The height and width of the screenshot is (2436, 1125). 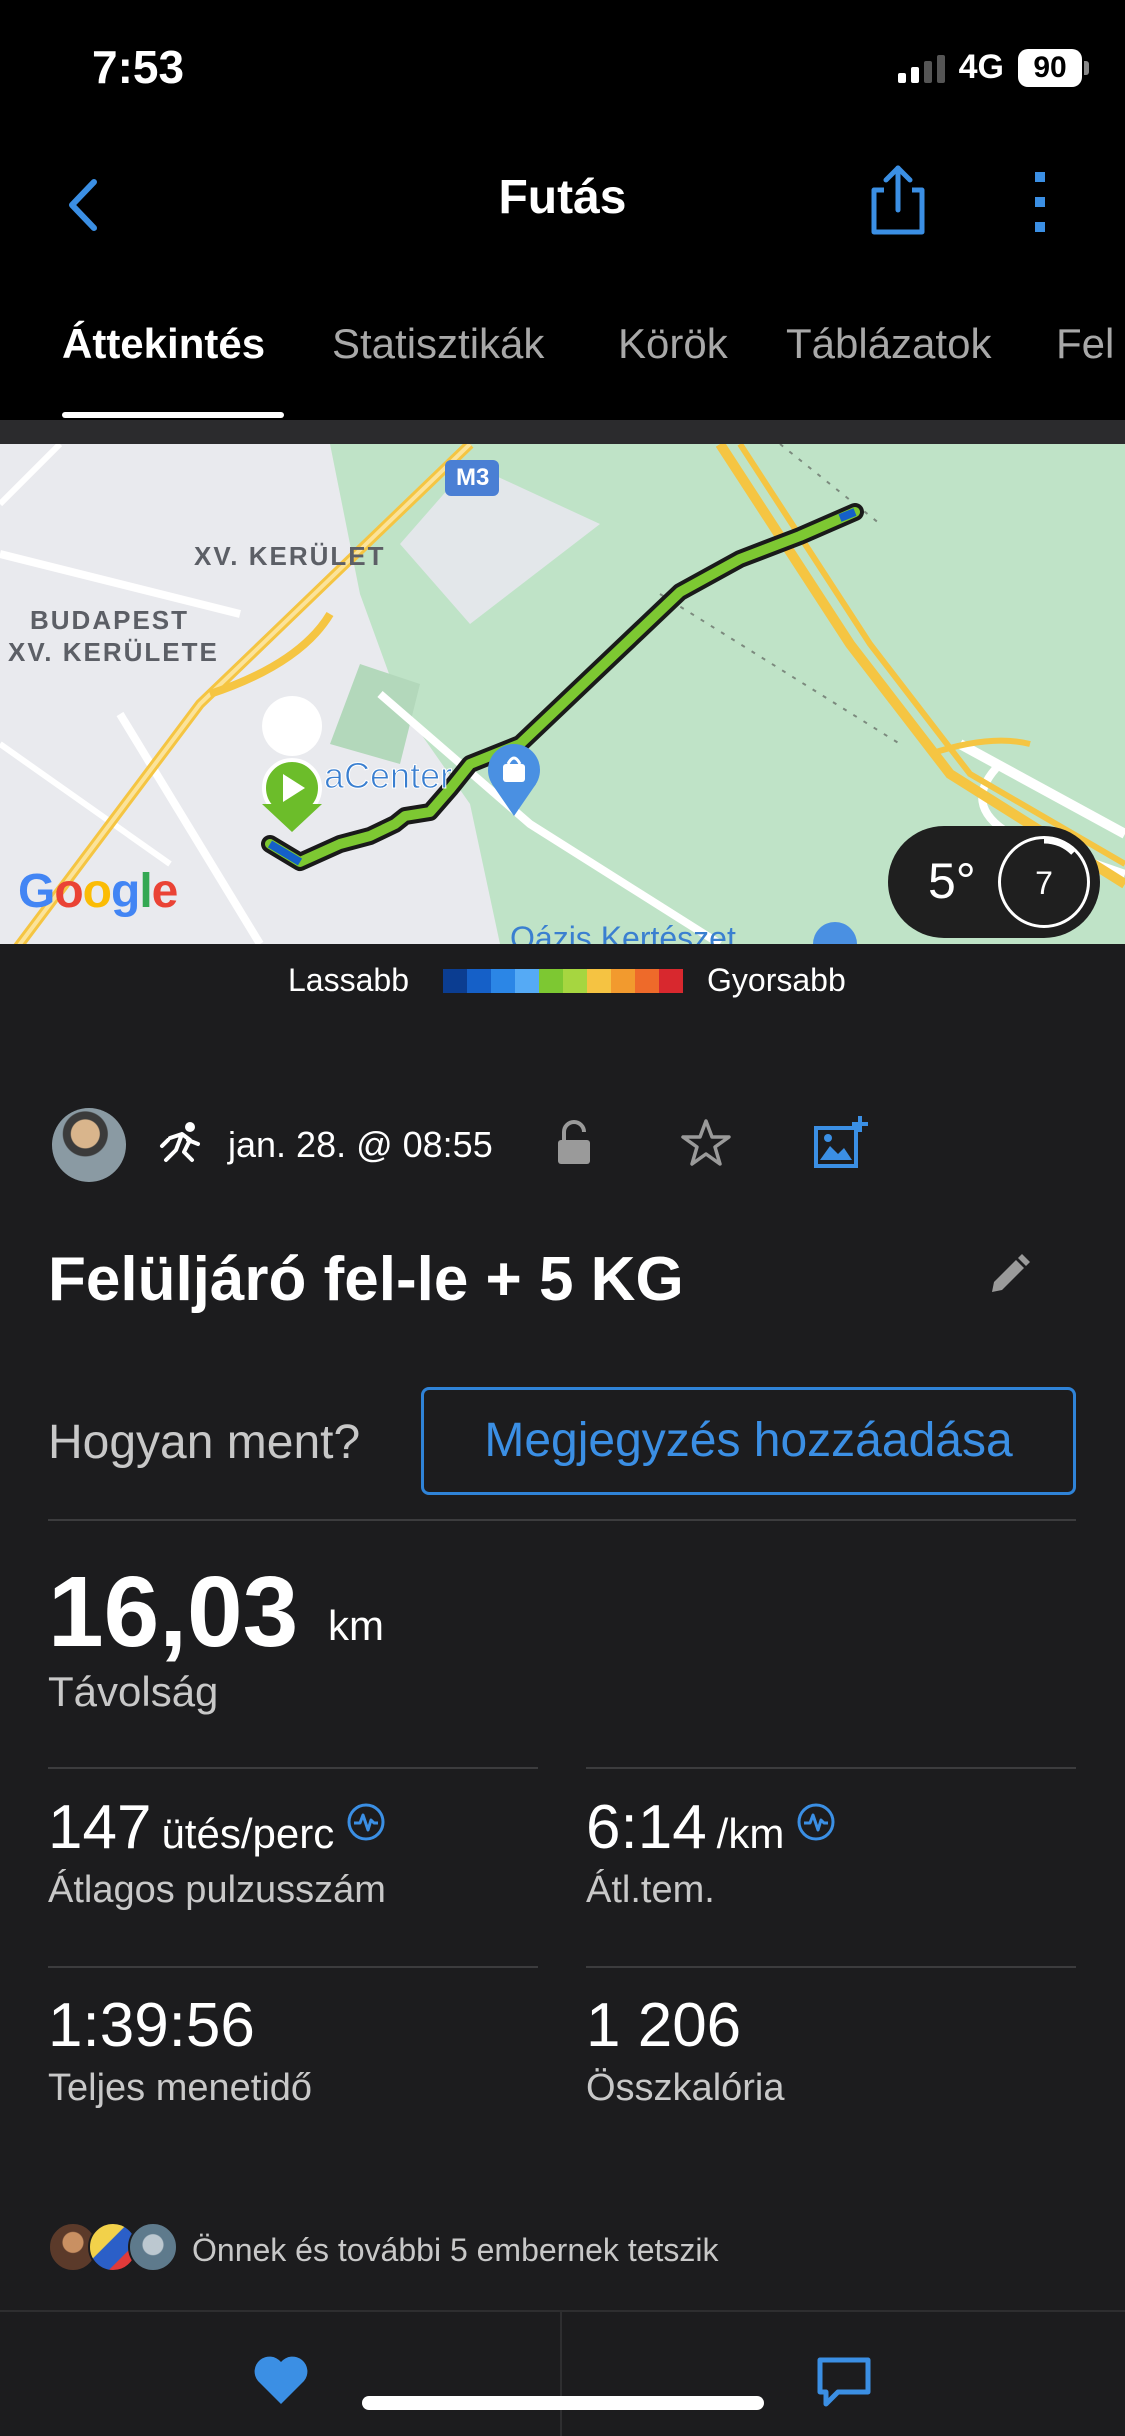 I want to click on wind-speed: 7, so click(x=1044, y=883).